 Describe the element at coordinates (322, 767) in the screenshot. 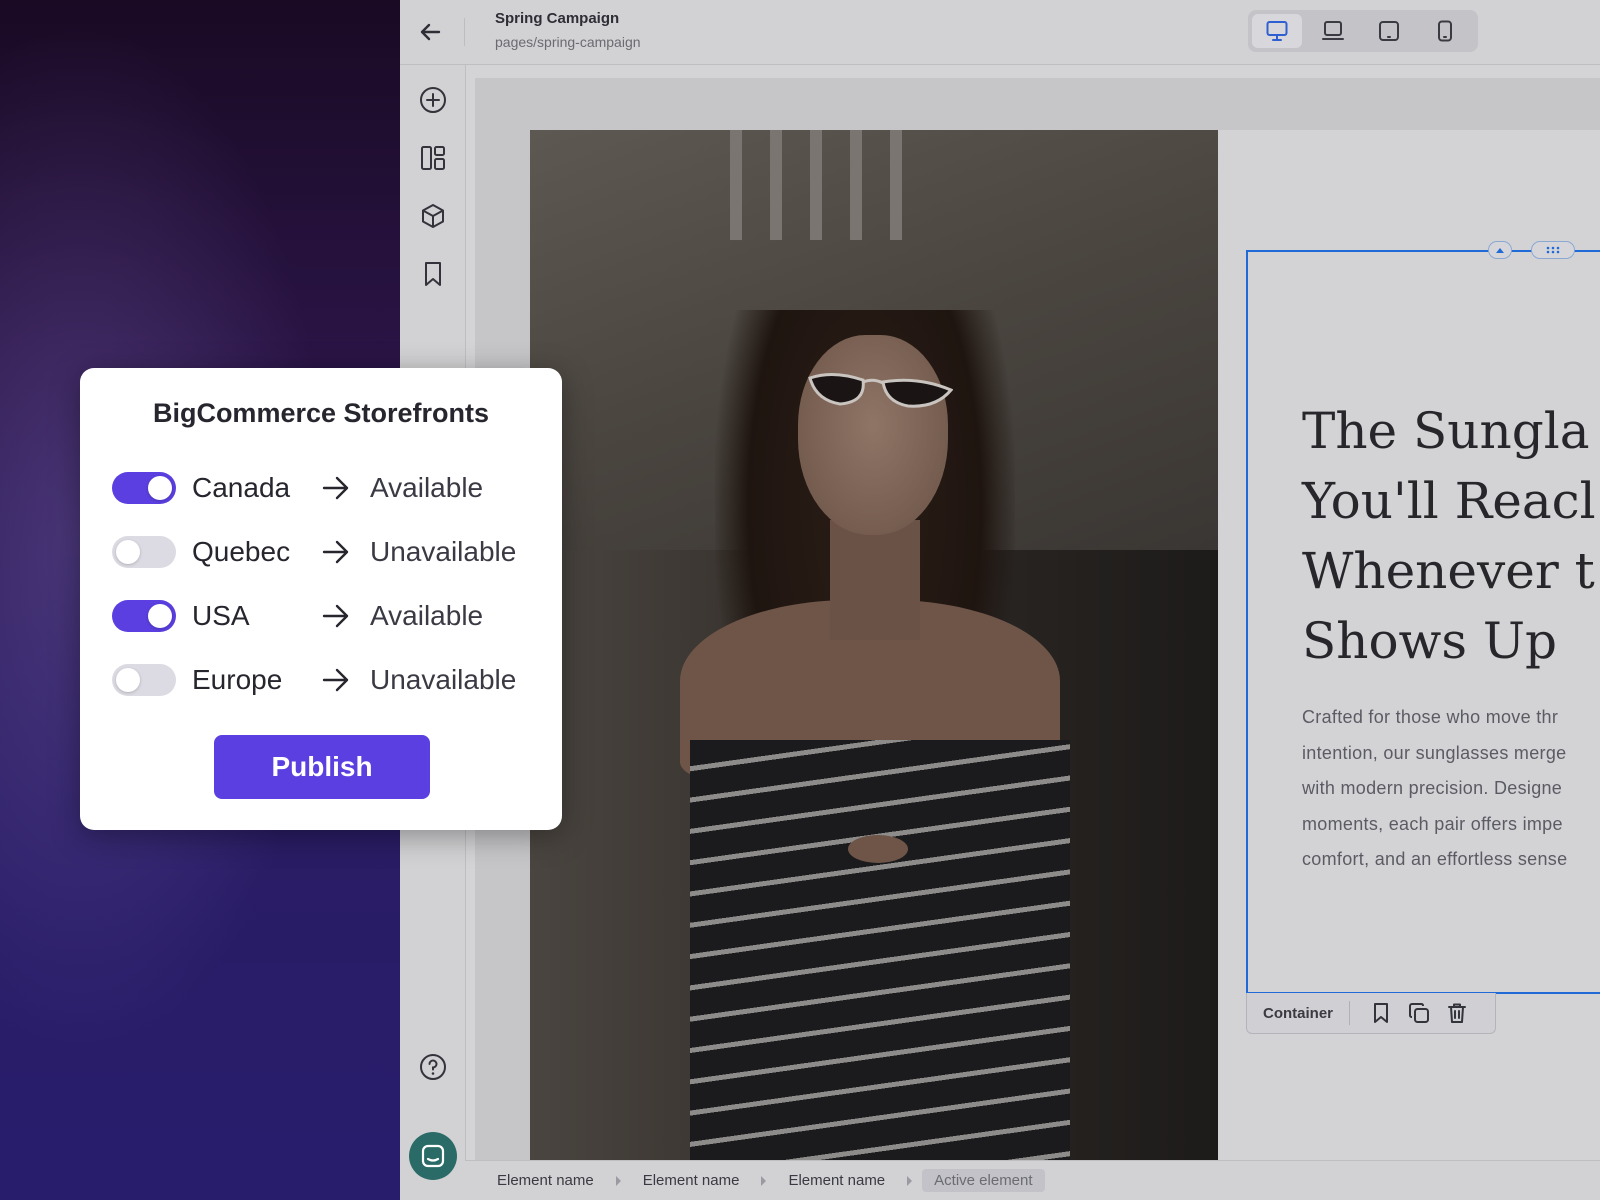

I see `publish-button: Publish` at that location.